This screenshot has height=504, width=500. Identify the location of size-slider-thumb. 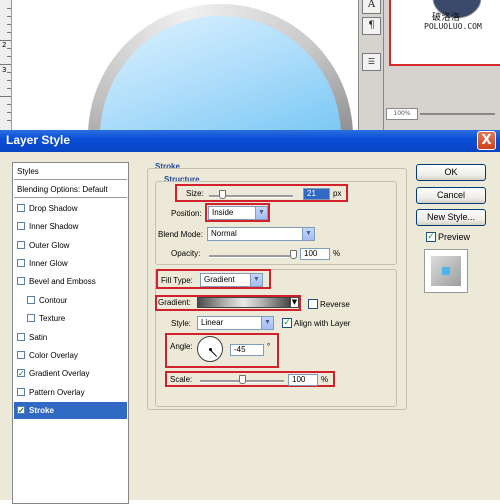
(222, 194).